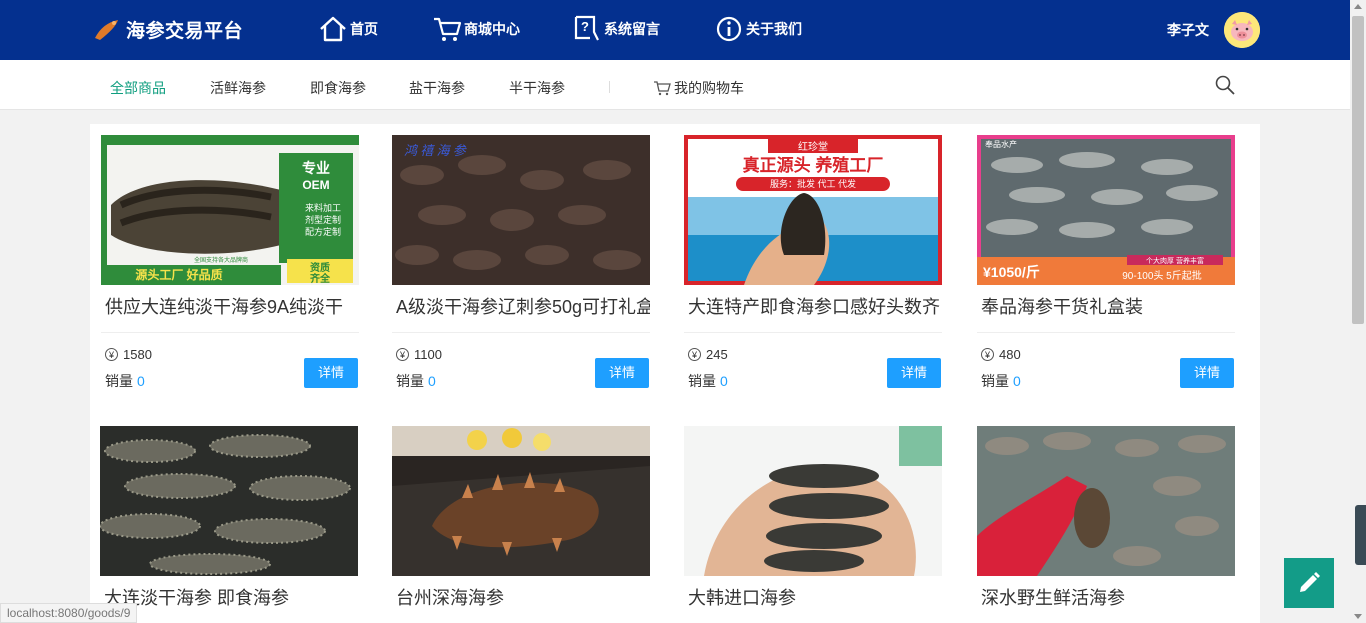  I want to click on category-salt-dried: 盐干海参, so click(437, 88).